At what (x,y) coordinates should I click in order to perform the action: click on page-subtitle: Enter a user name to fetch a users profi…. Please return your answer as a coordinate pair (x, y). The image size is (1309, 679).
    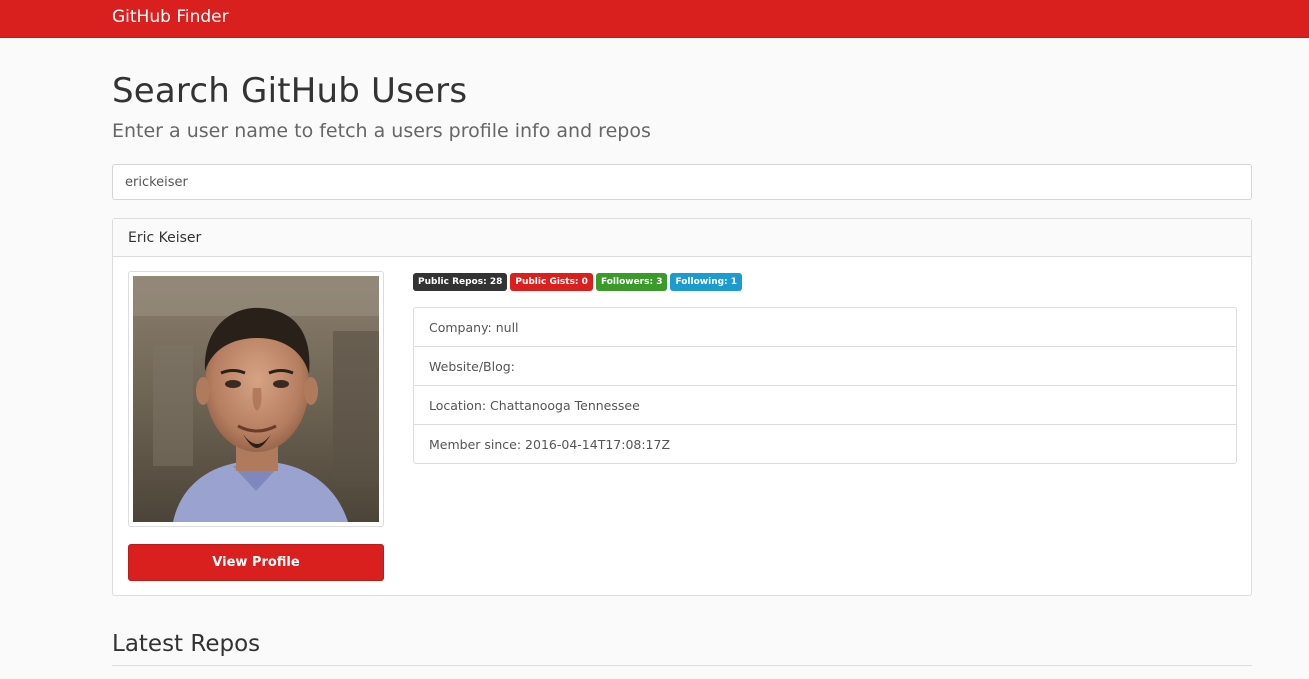
    Looking at the image, I should click on (381, 131).